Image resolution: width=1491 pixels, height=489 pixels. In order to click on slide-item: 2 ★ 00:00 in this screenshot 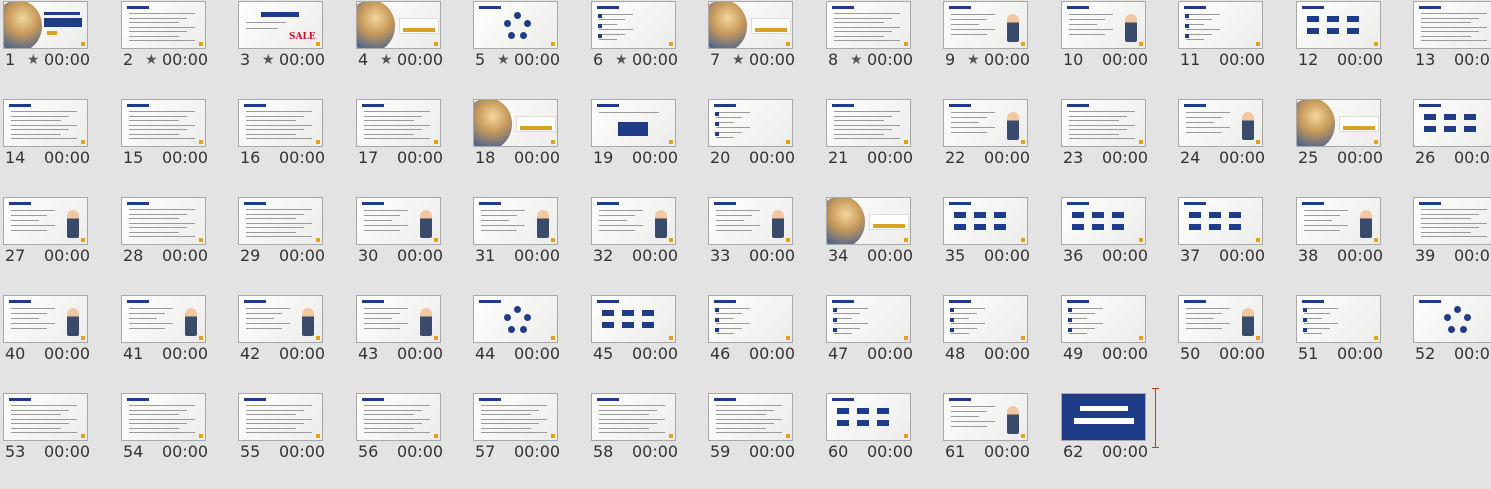, I will do `click(174, 49)`.